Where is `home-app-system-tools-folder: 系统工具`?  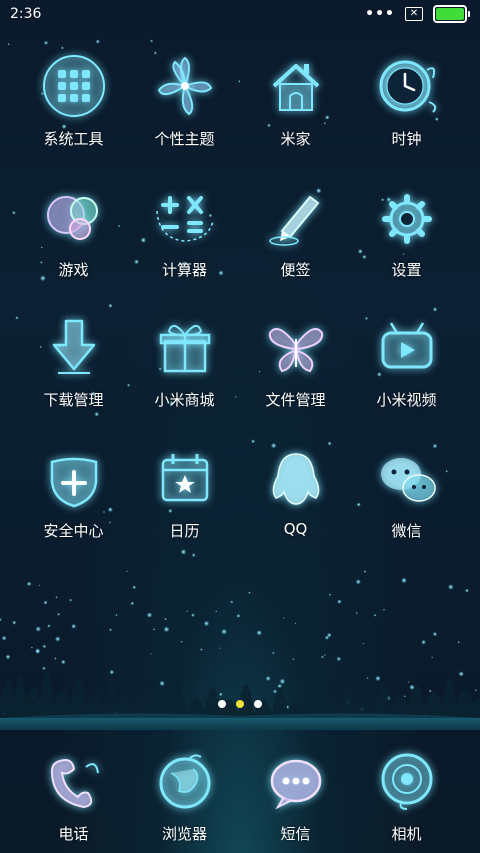
home-app-system-tools-folder: 系统工具 is located at coordinates (73, 115).